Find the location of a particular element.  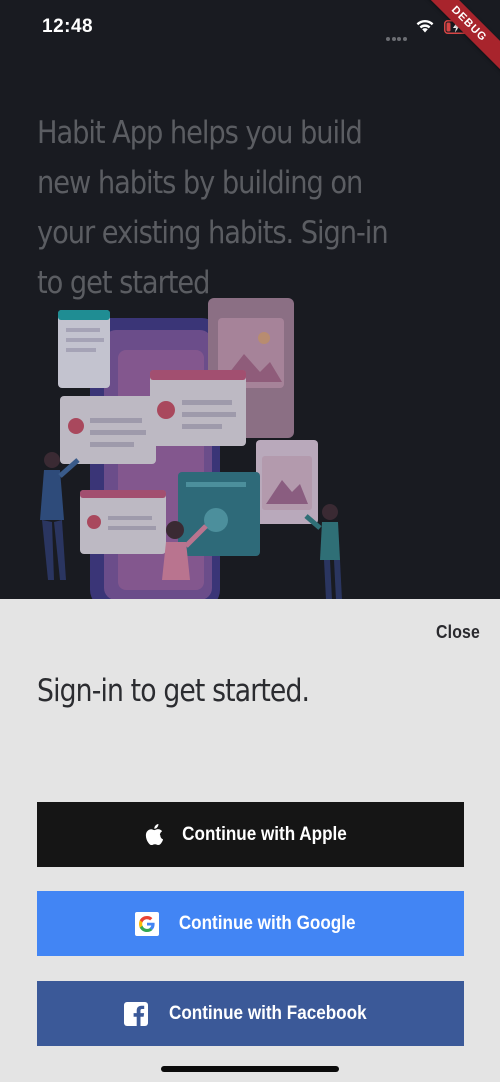

continue-with-apple-label: Continue with Apple is located at coordinates (264, 834).